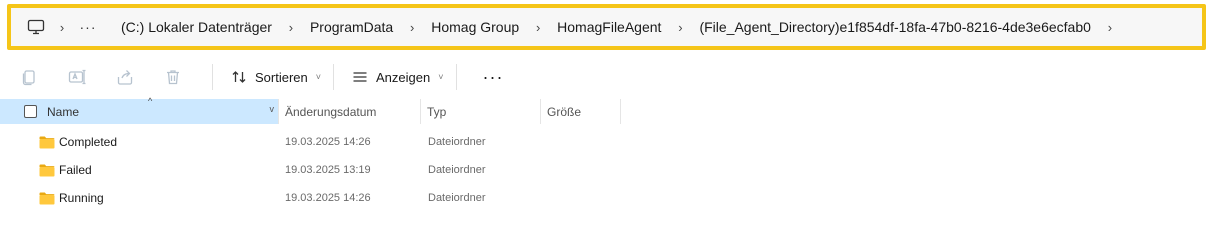 The image size is (1215, 245). Describe the element at coordinates (403, 77) in the screenshot. I see `view-label: Anzeigen` at that location.